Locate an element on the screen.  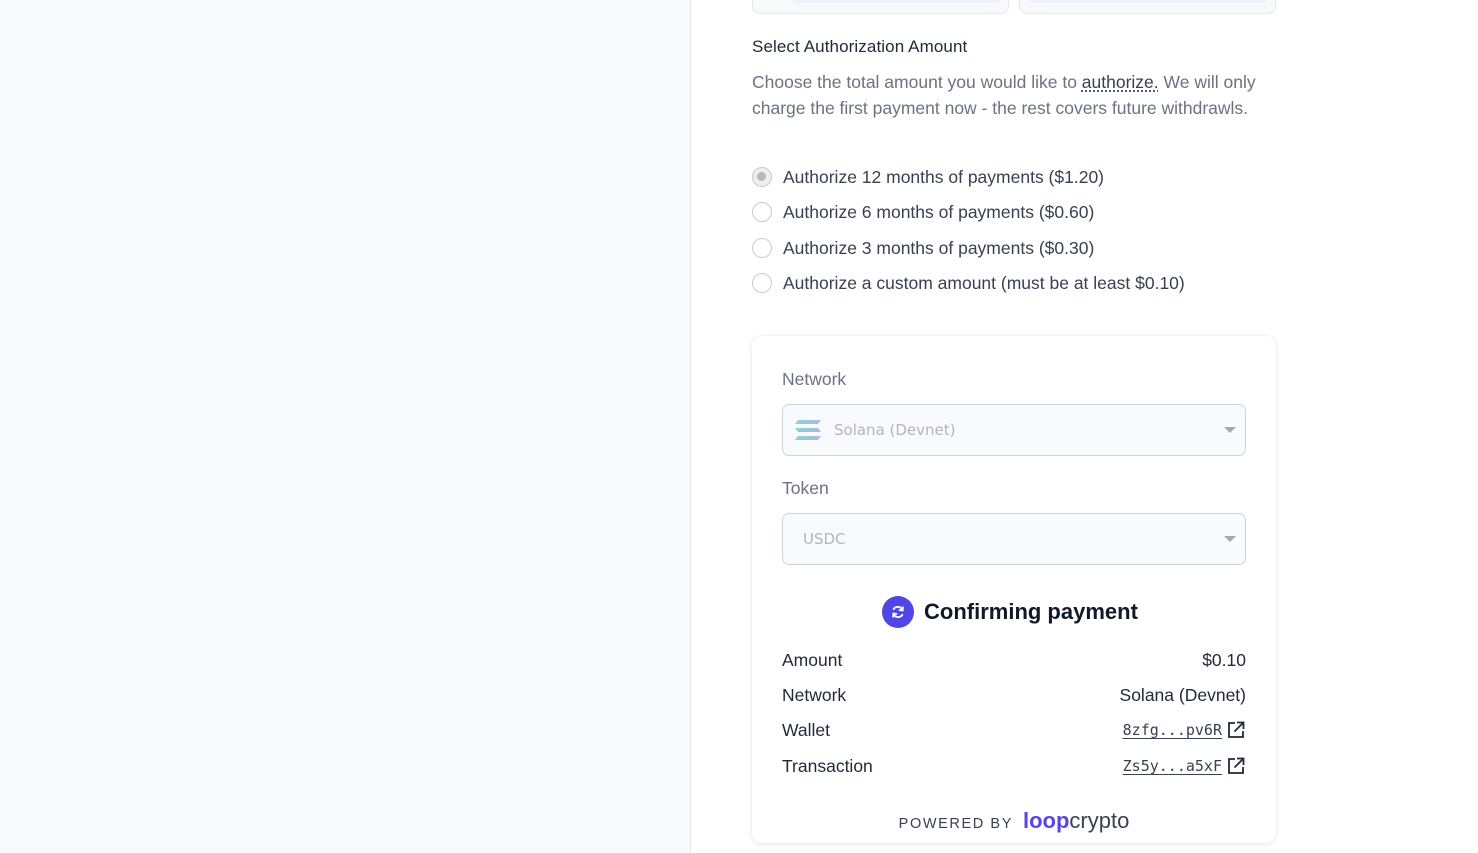
option-3-months: Authorize 3 months of payments ($0.30) is located at coordinates (1002, 248).